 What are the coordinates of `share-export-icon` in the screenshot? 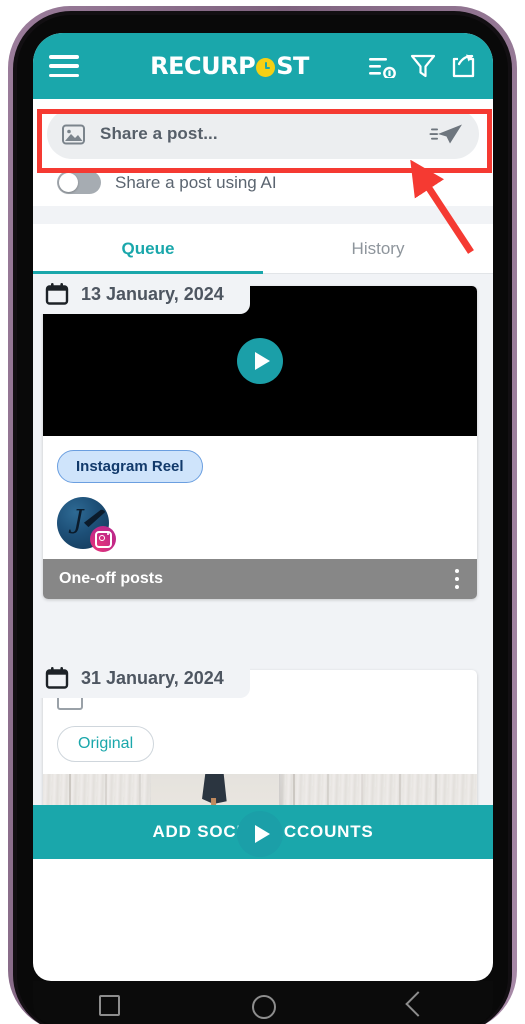 It's located at (463, 66).